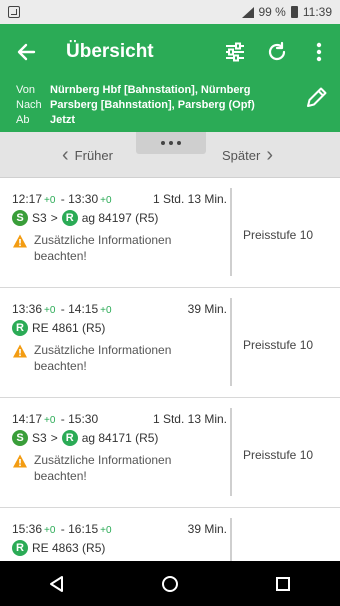 The height and width of the screenshot is (606, 340). I want to click on connection-details: 15:36 +0 - 16:15 +0 39 Min. R RE 4863 (R5), so click(119, 539).